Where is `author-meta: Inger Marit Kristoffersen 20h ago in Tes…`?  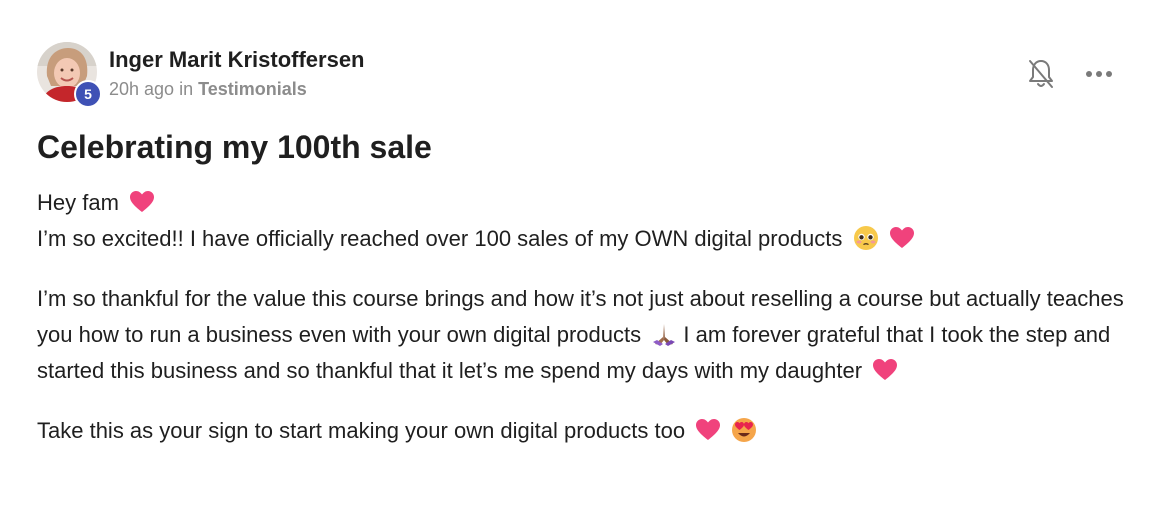 author-meta: Inger Marit Kristoffersen 20h ago in Tes… is located at coordinates (237, 71).